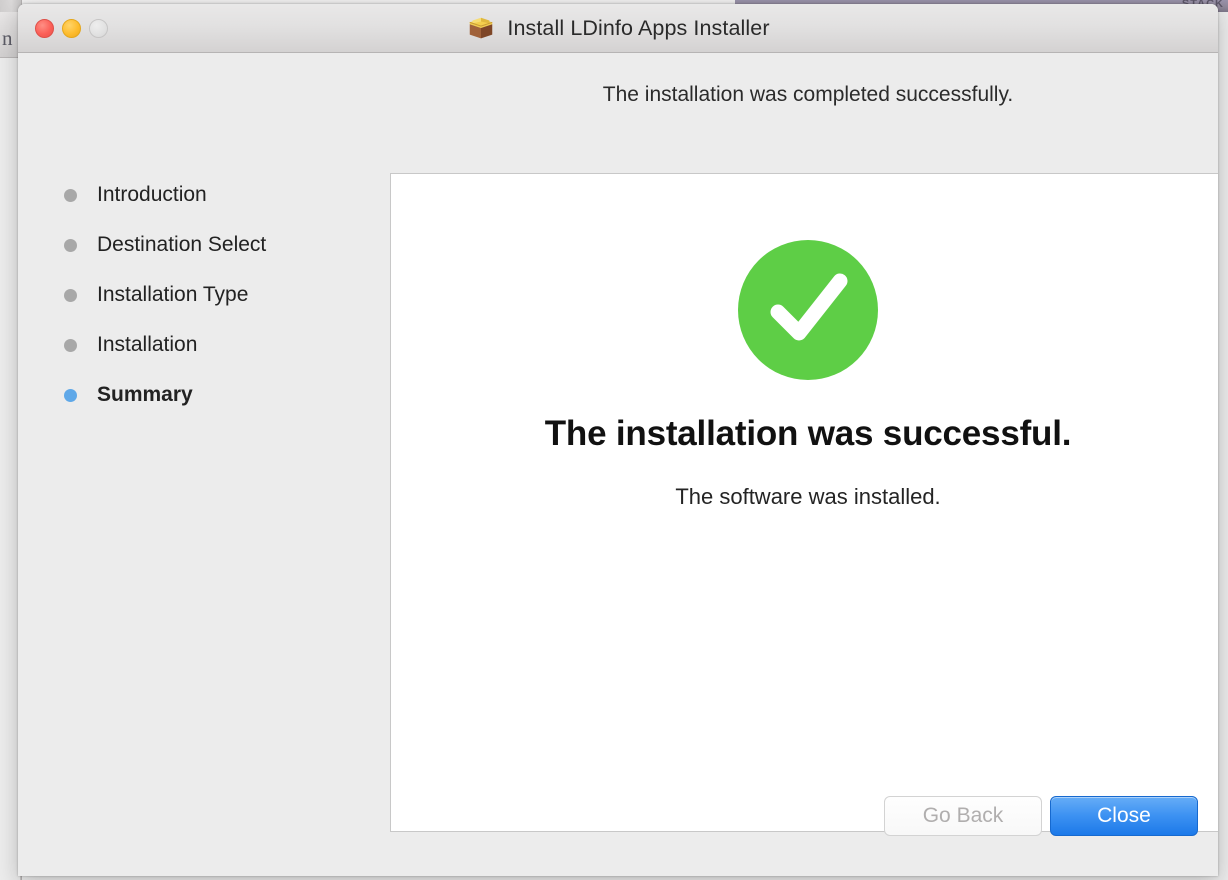 This screenshot has height=880, width=1228. What do you see at coordinates (963, 816) in the screenshot?
I see `go-back-button: Go Back` at bounding box center [963, 816].